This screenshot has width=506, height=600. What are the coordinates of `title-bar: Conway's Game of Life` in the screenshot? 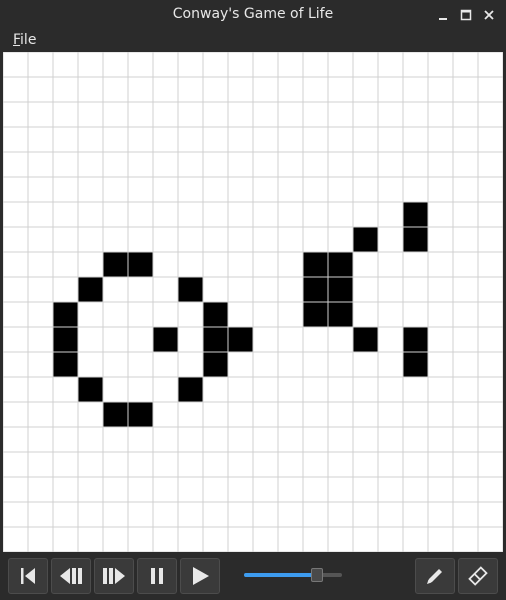 It's located at (253, 15).